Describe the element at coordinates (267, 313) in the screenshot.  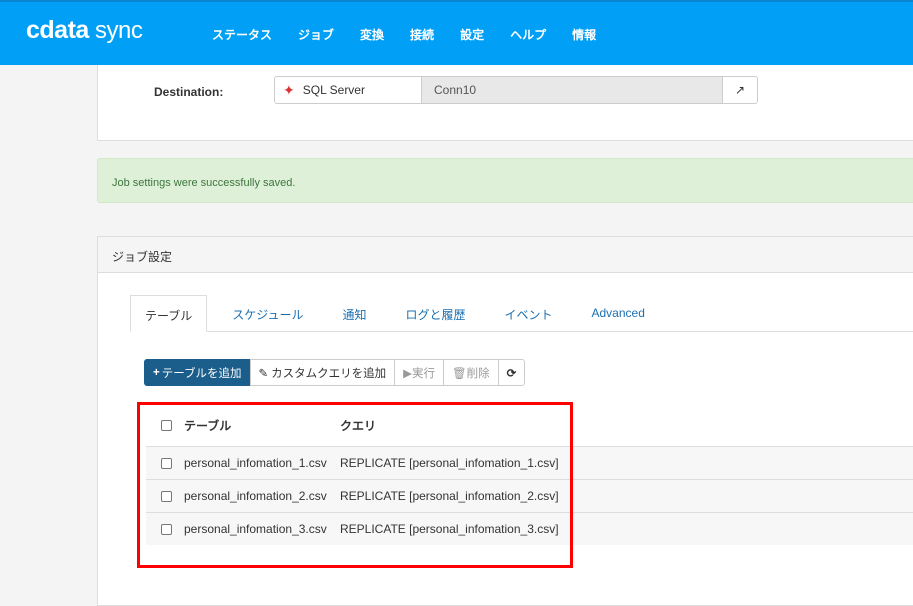
I see `tab-schedule: スケジュール` at that location.